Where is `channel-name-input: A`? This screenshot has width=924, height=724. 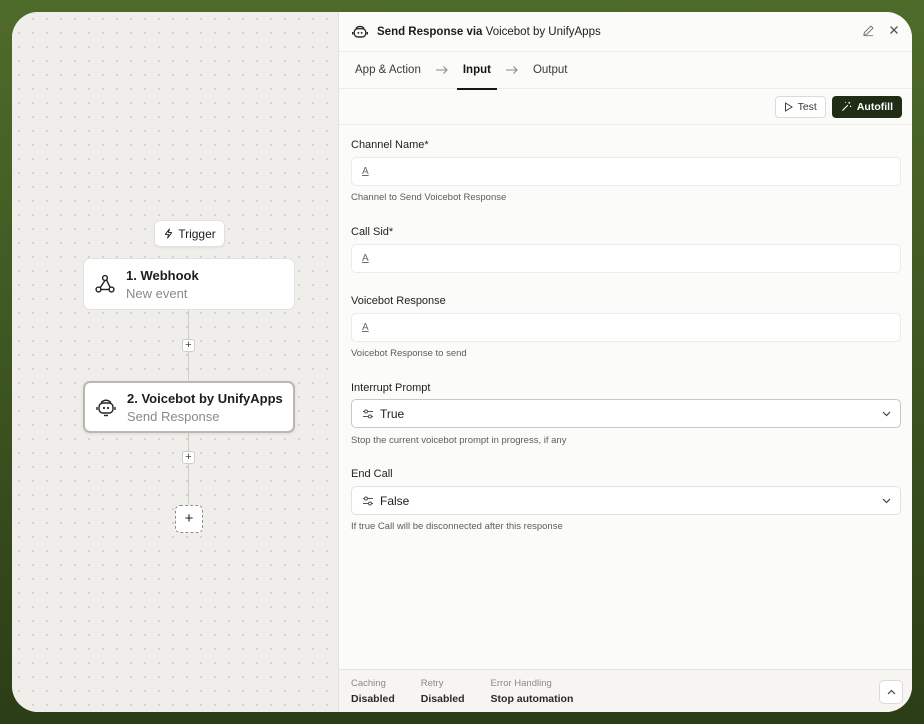
channel-name-input: A is located at coordinates (626, 171).